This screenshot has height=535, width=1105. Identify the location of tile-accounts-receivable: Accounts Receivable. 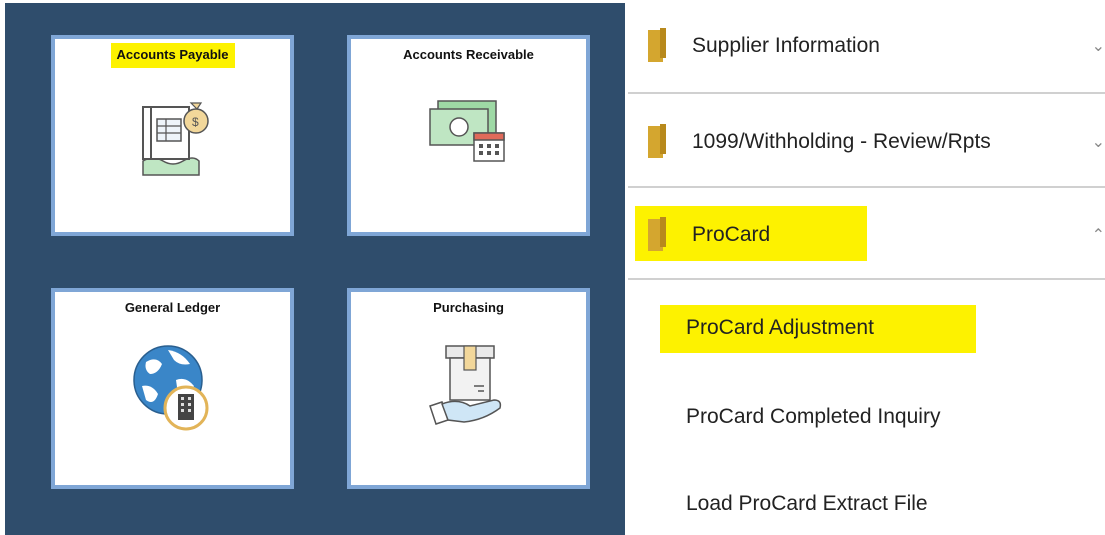
(468, 135).